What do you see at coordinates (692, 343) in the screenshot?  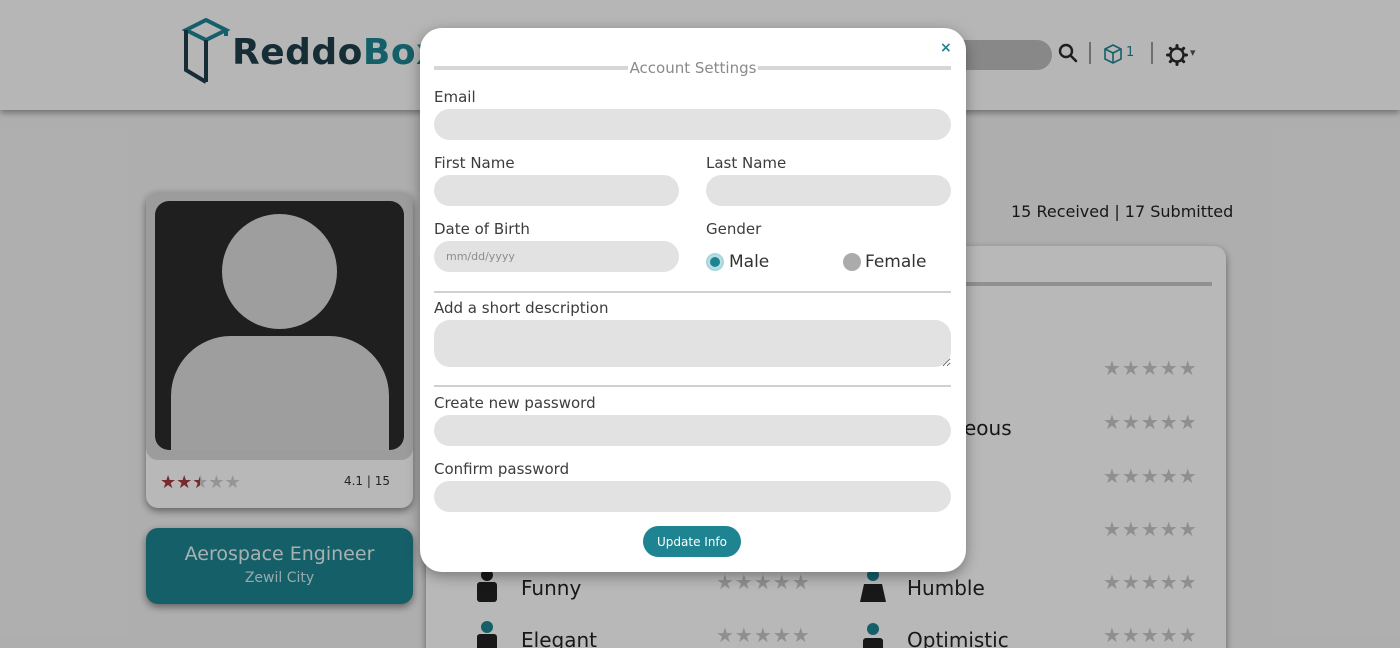 I see `description-field` at bounding box center [692, 343].